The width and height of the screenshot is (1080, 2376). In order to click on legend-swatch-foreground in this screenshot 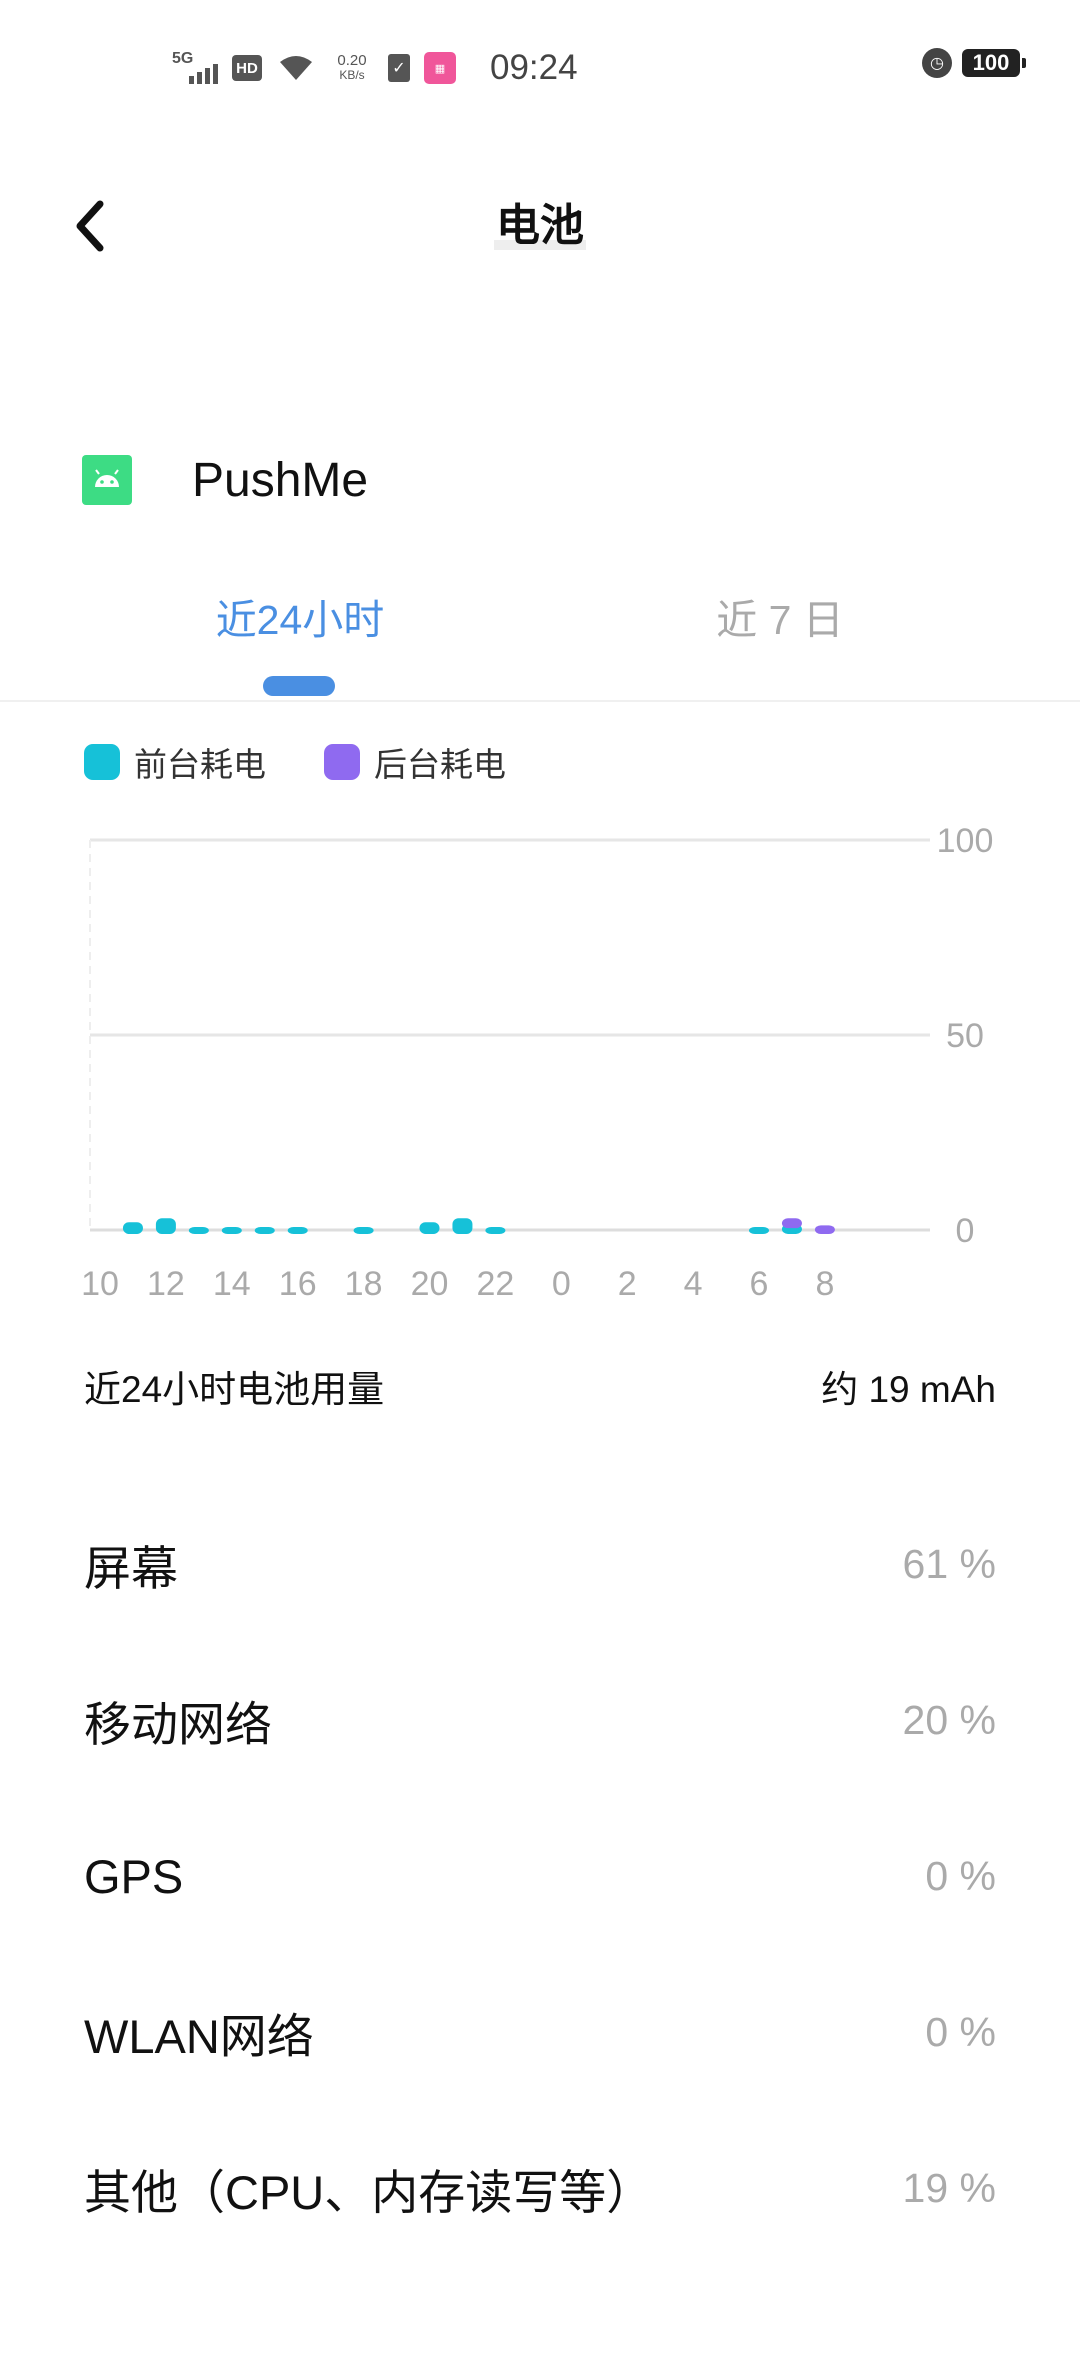, I will do `click(102, 762)`.